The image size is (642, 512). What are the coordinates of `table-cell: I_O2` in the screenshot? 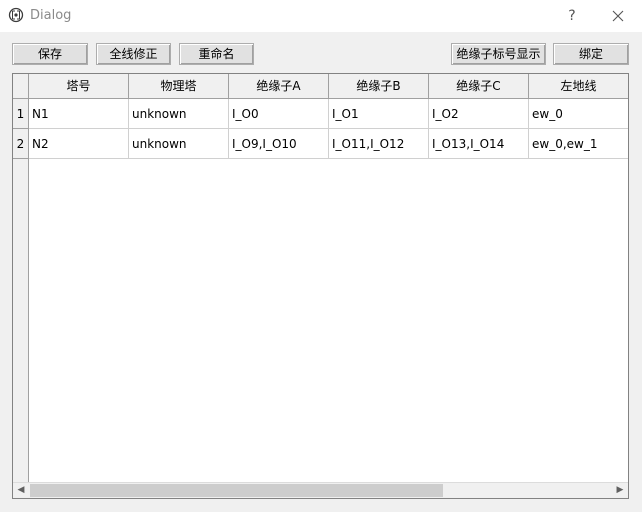 It's located at (479, 114).